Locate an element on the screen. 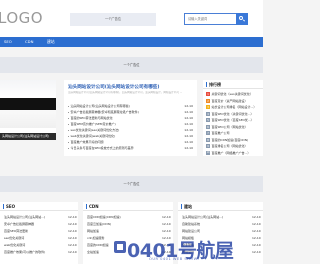 Image resolution: width=320 pixels, height=264 pixels. rank-item: 7 百度推广公司 is located at coordinates (218, 133).